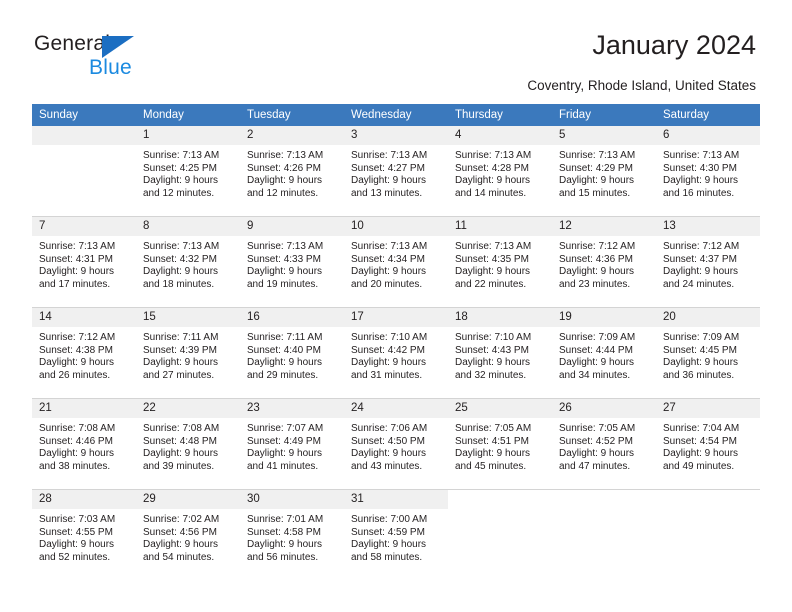  I want to click on weekday-header-sunday: Sunday, so click(84, 115).